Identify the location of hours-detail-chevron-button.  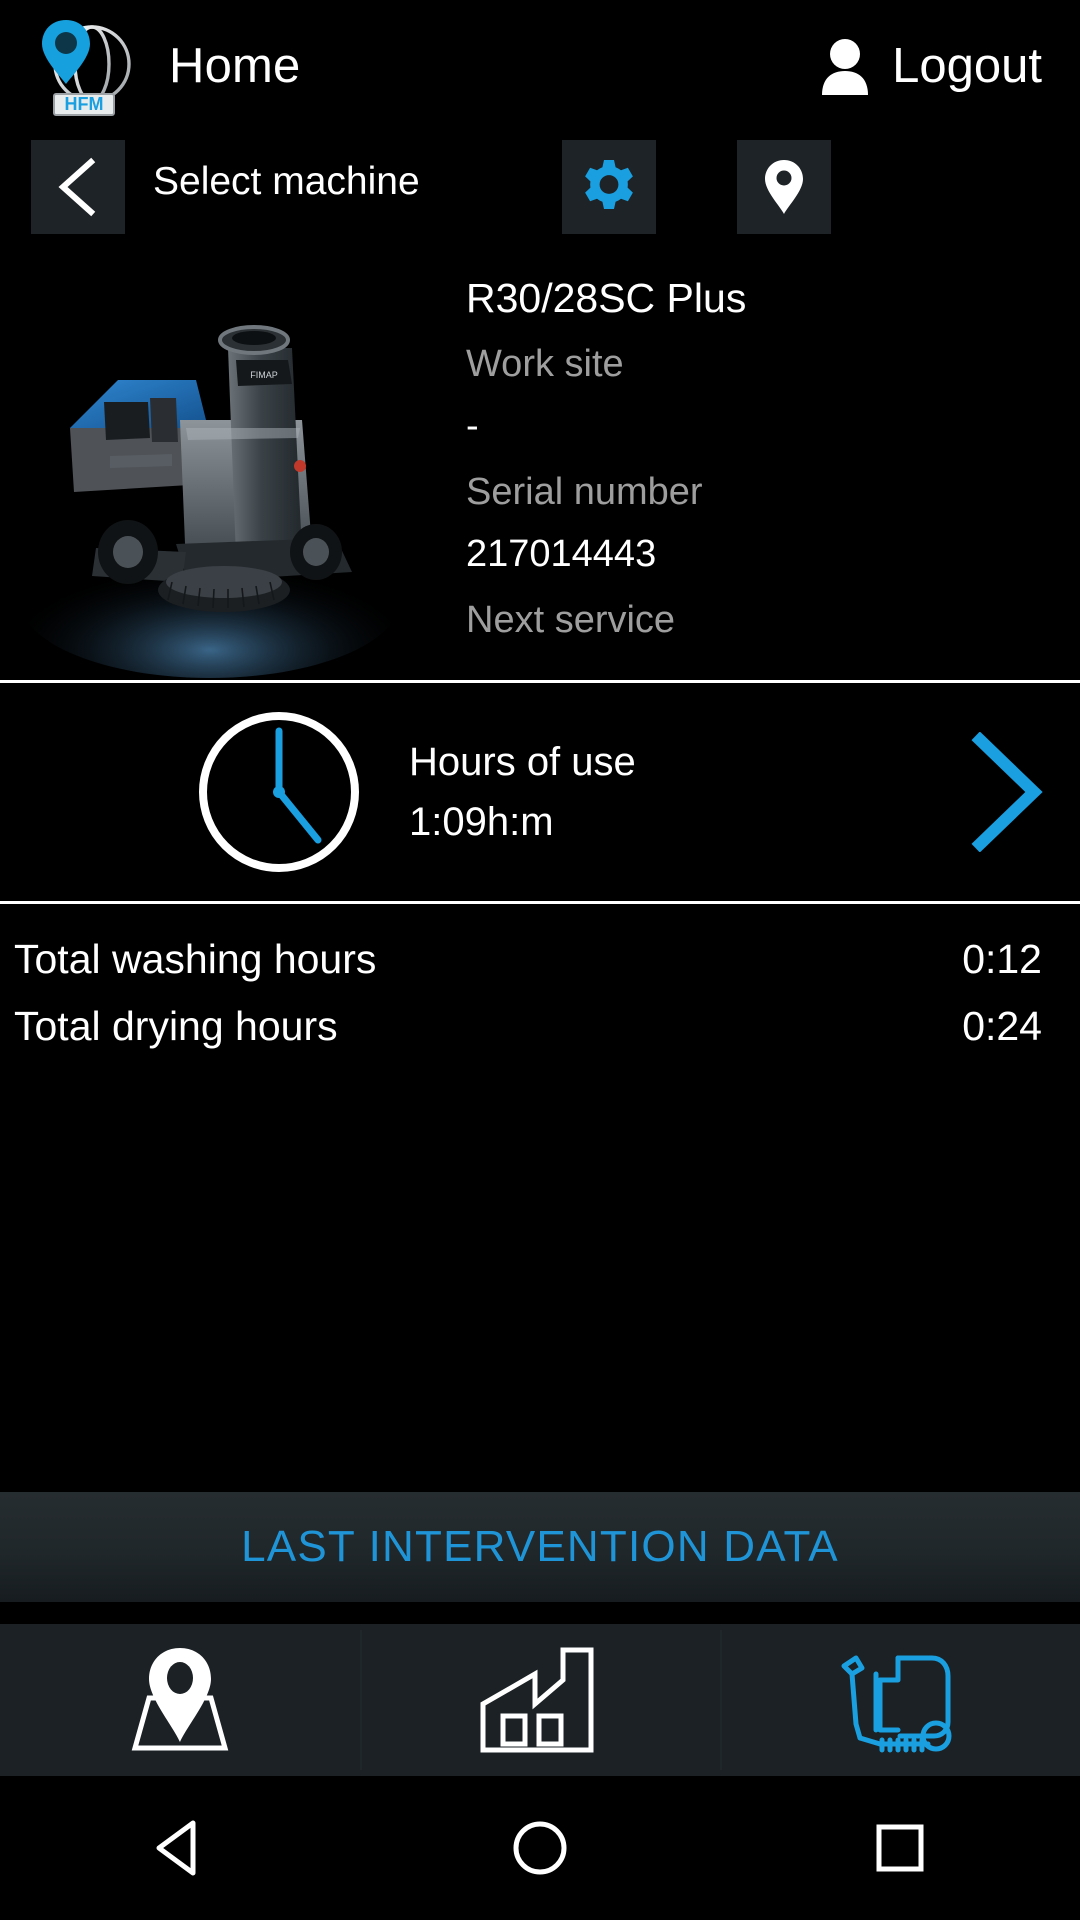
(1007, 792).